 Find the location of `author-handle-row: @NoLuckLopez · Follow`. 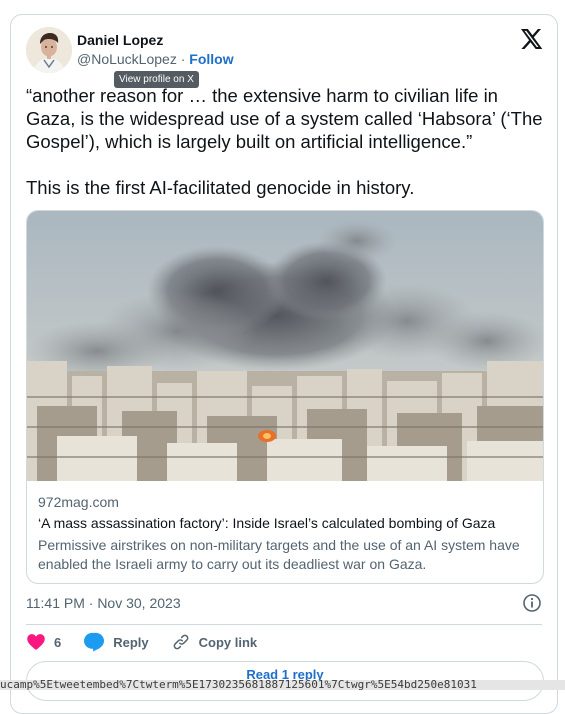

author-handle-row: @NoLuckLopez · Follow is located at coordinates (155, 59).